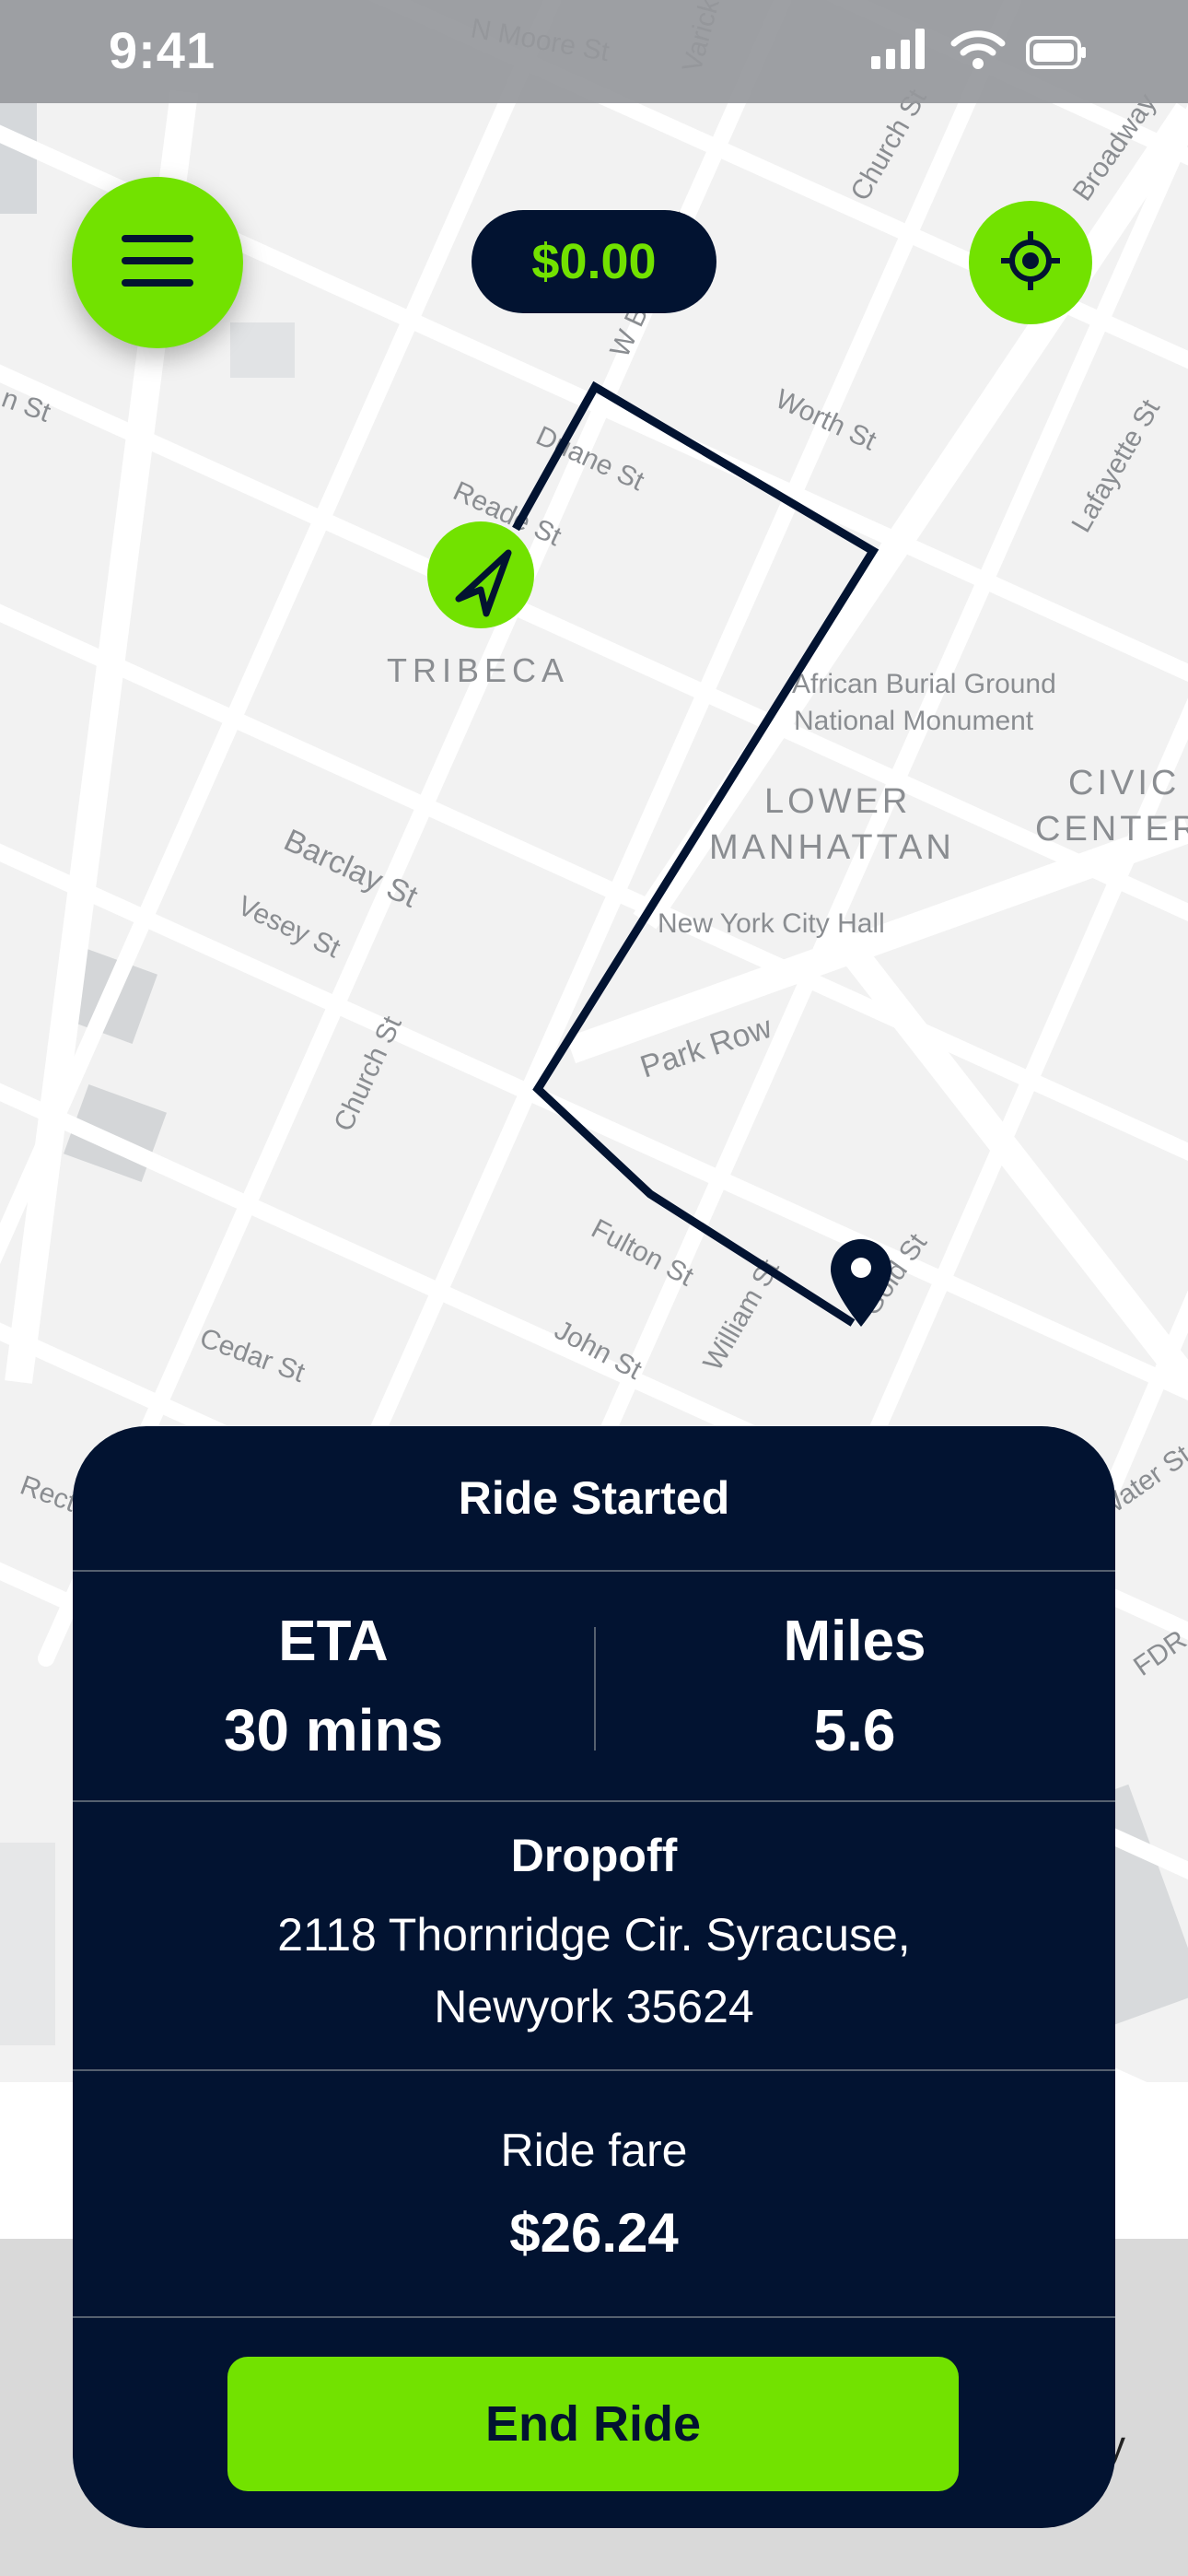 This screenshot has width=1188, height=2576. What do you see at coordinates (854, 1686) in the screenshot?
I see `miles-stat: Miles 5.6` at bounding box center [854, 1686].